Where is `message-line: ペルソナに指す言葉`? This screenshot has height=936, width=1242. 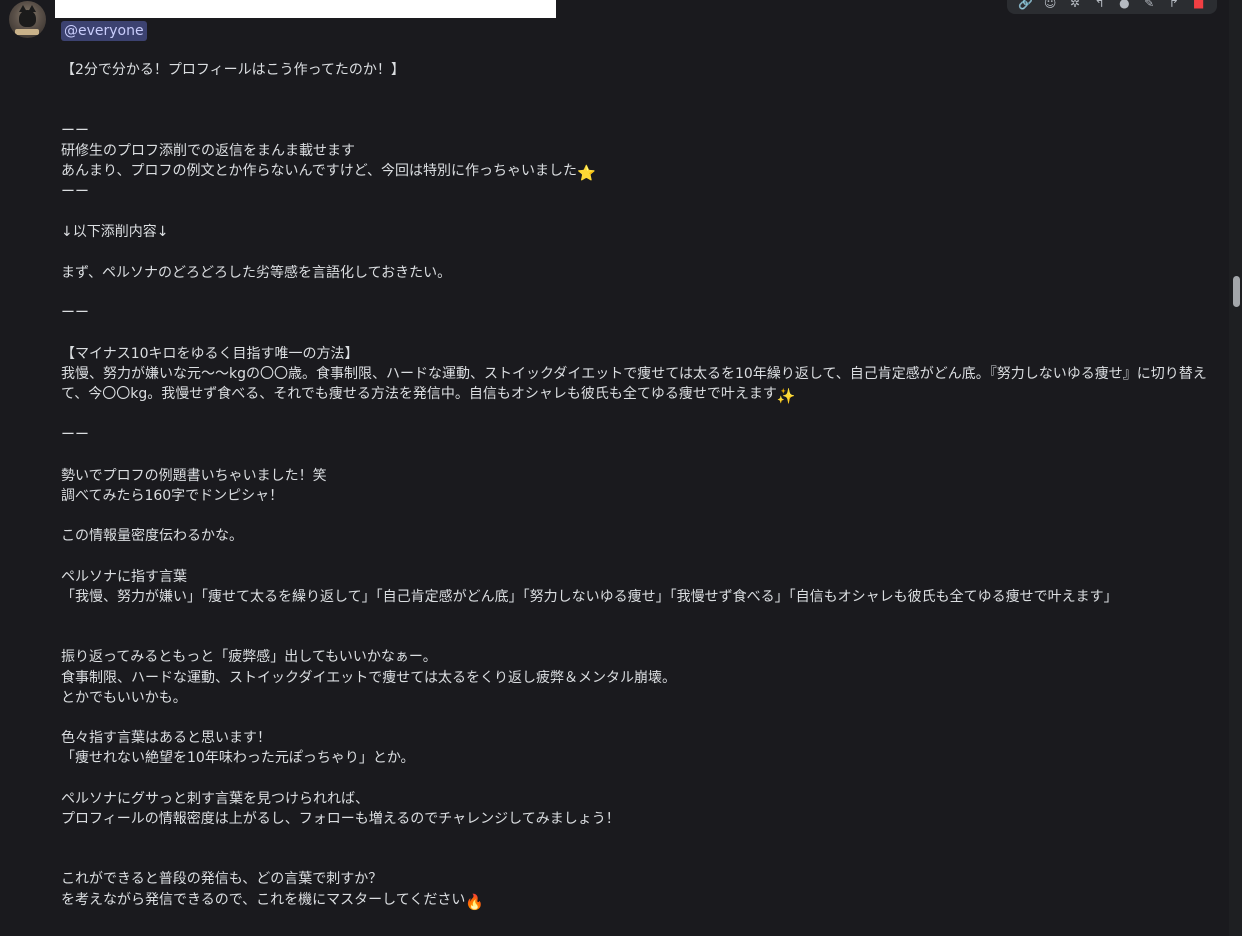
message-line: ペルソナに指す言葉 is located at coordinates (124, 576).